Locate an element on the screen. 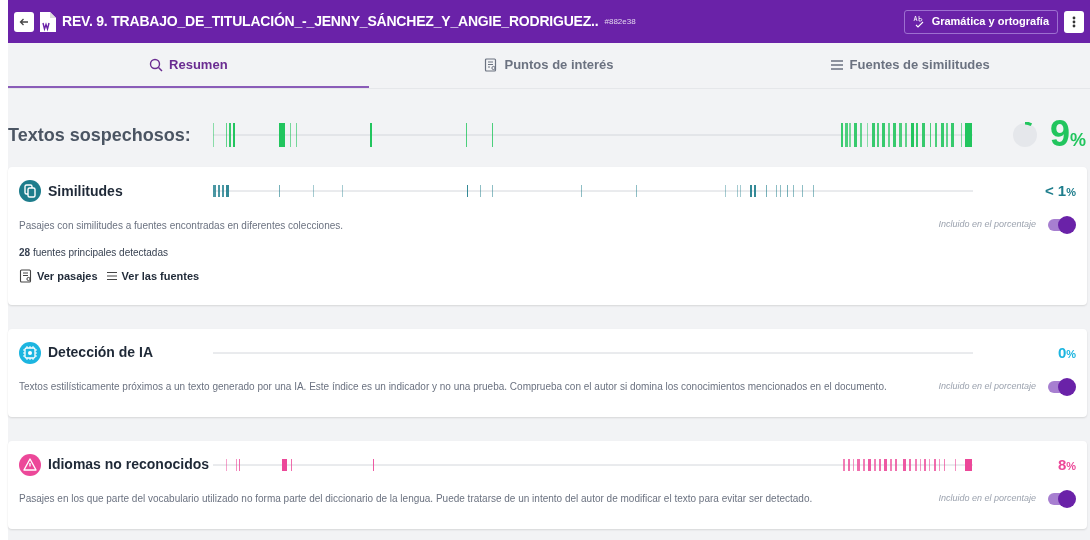  back-button is located at coordinates (24, 21).